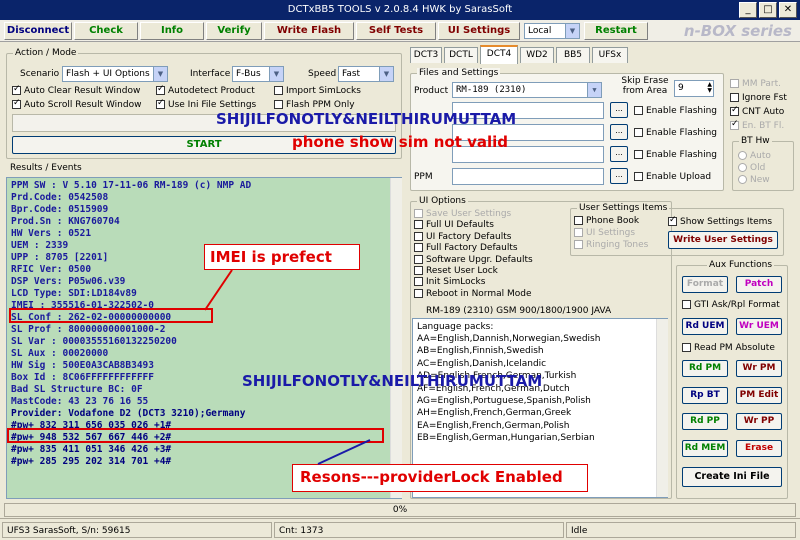  I want to click on provider-arrow, so click(344, 452).